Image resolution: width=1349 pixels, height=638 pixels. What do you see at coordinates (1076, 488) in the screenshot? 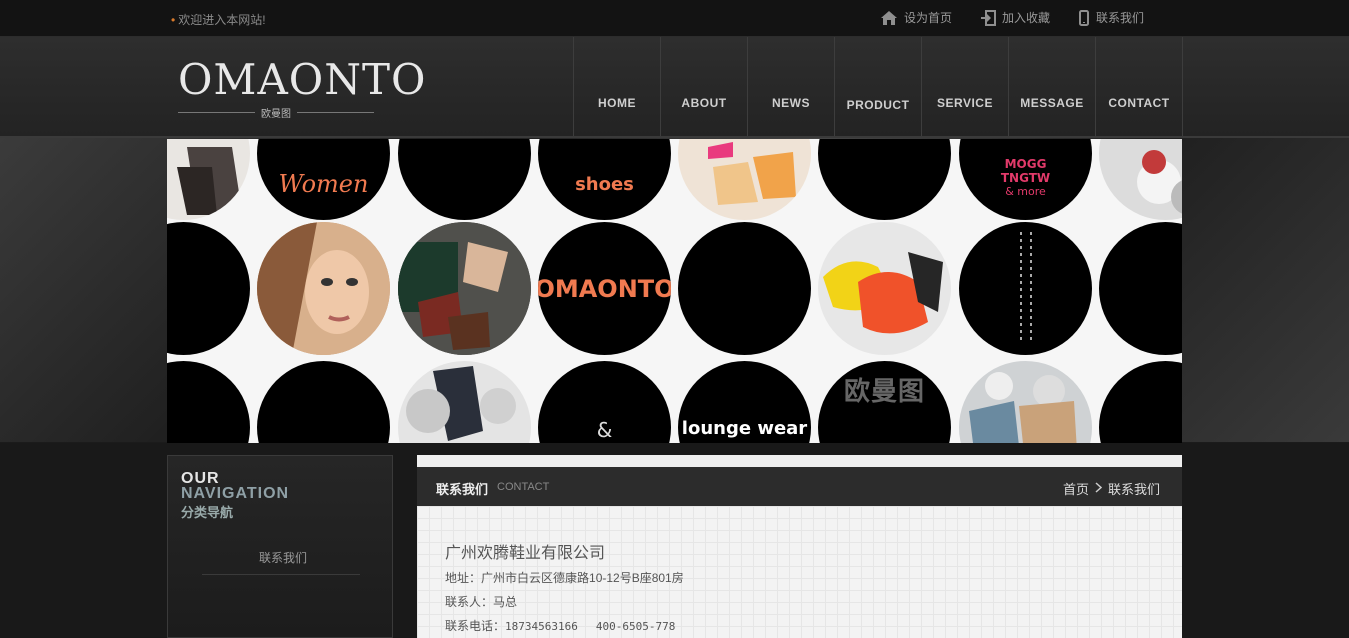
I see `breadcrumb-home: 首页` at bounding box center [1076, 488].